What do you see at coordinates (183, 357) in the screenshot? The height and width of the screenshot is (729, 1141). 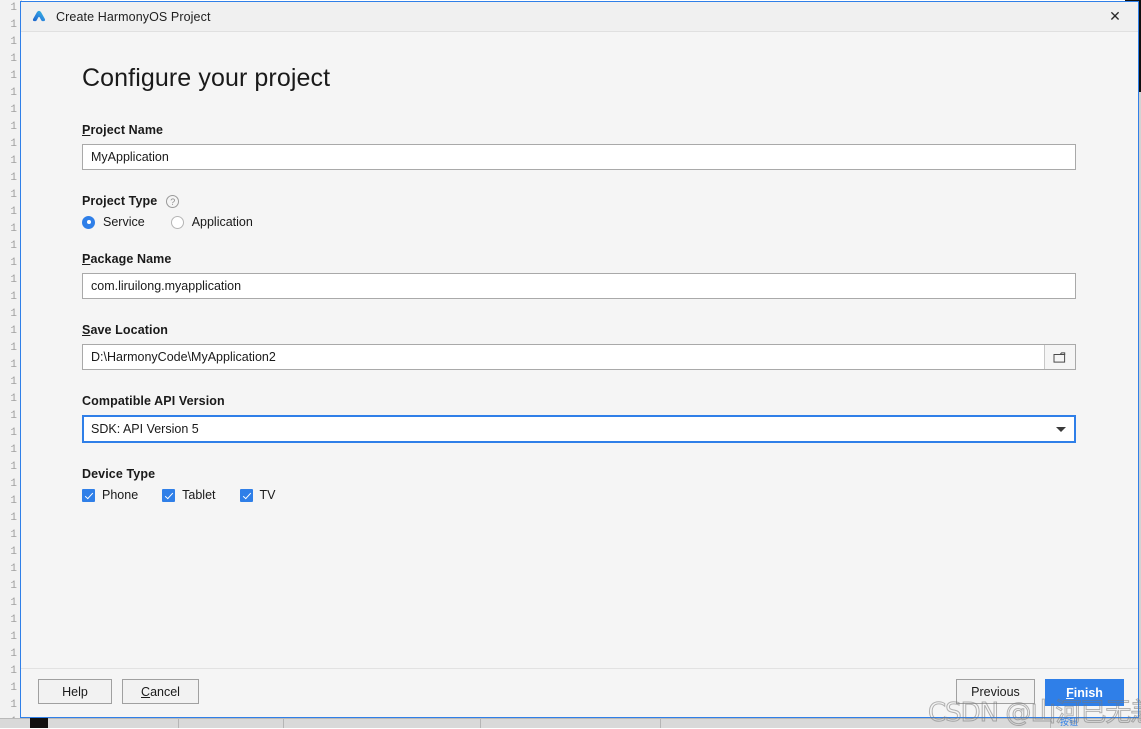 I see `save-location-value: D:\HarmonyCode\MyApplication2` at bounding box center [183, 357].